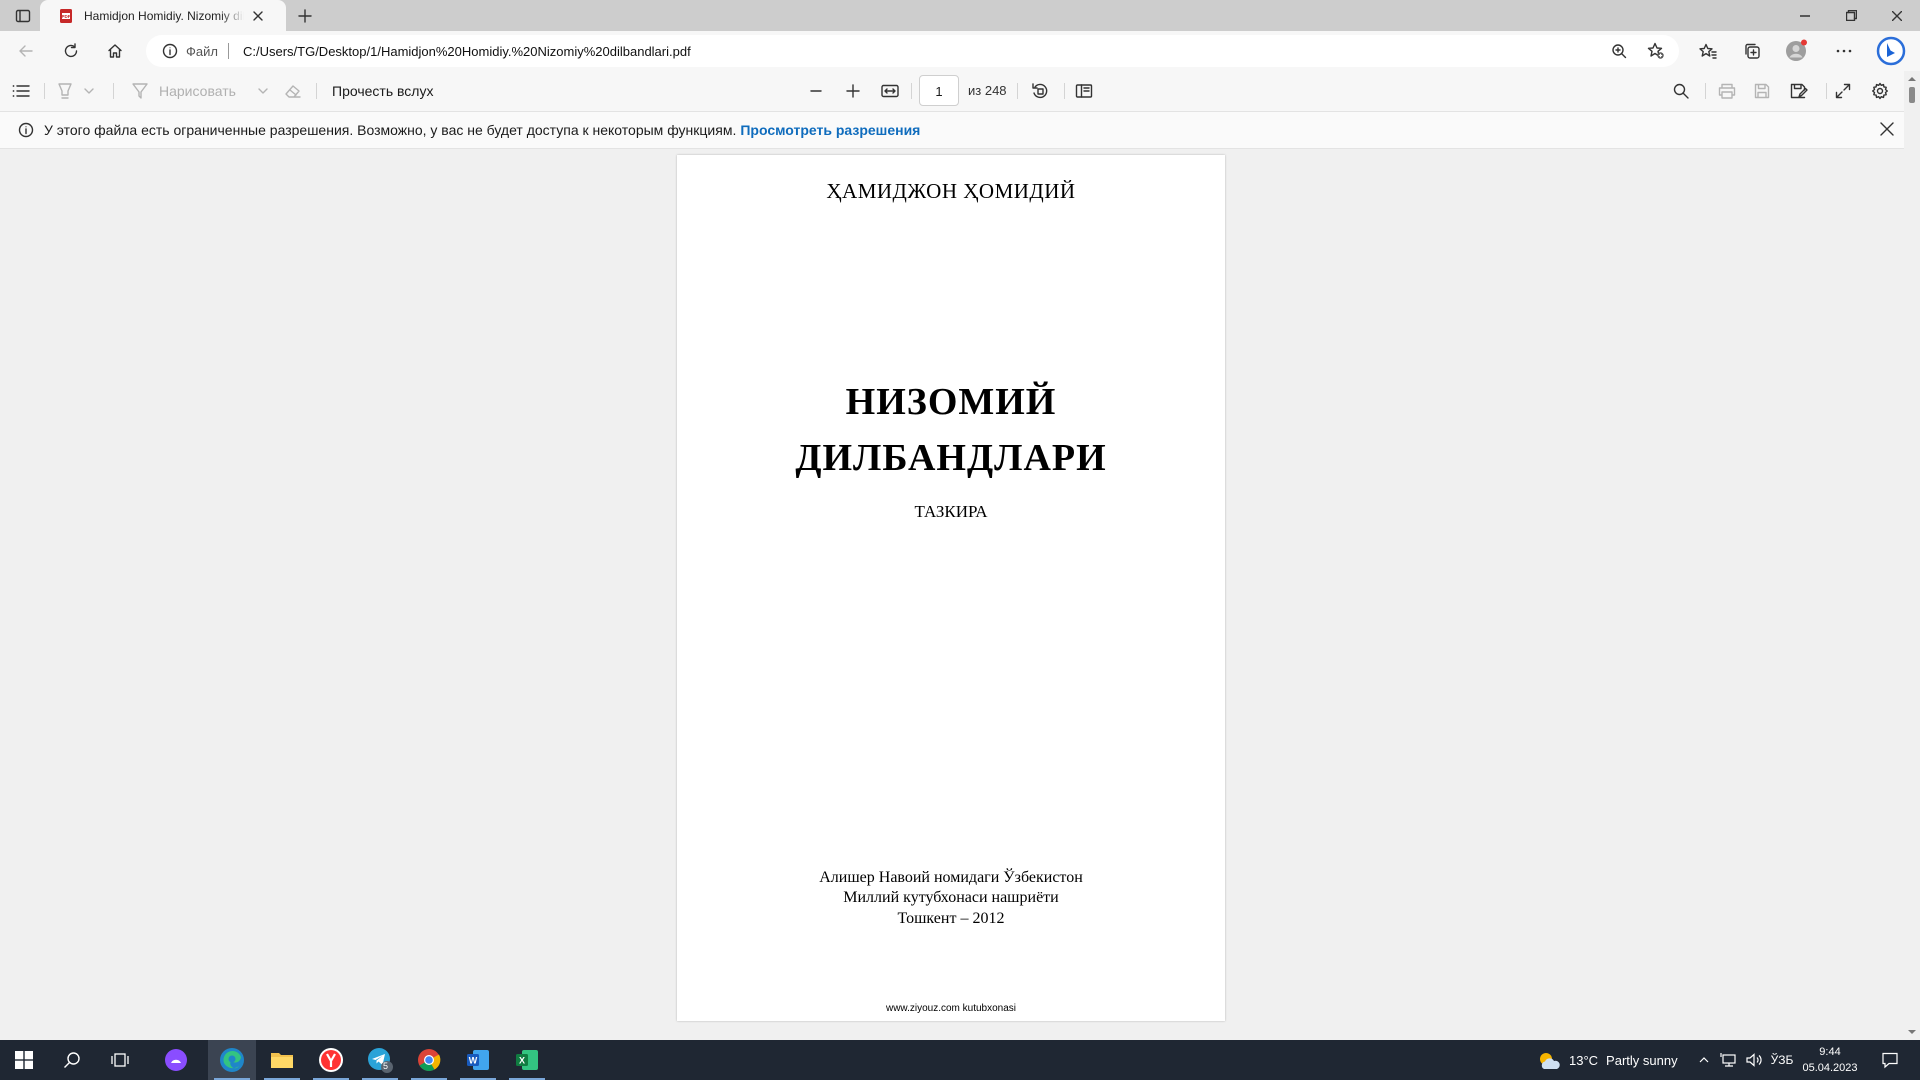  I want to click on yandex-icon, so click(331, 1060).